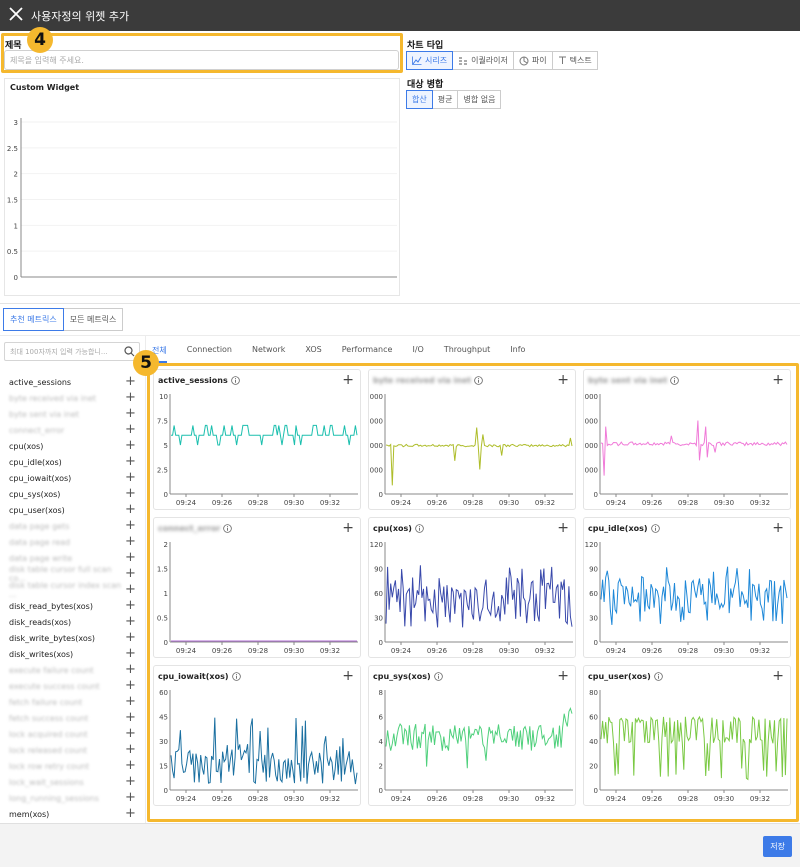 This screenshot has height=867, width=800. I want to click on metric-name: data page read, so click(40, 542).